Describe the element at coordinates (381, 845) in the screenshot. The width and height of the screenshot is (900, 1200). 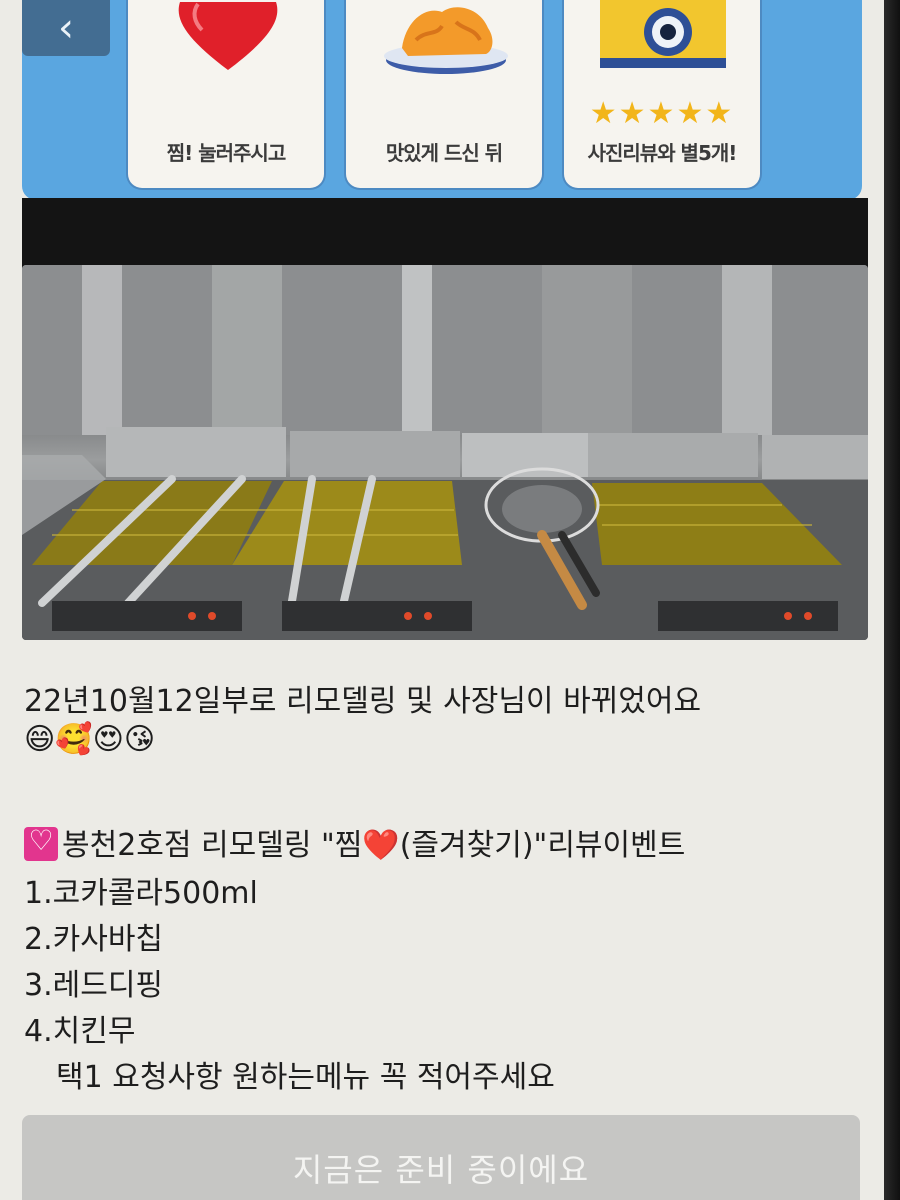
I see `red-heart-icon: ❤️` at that location.